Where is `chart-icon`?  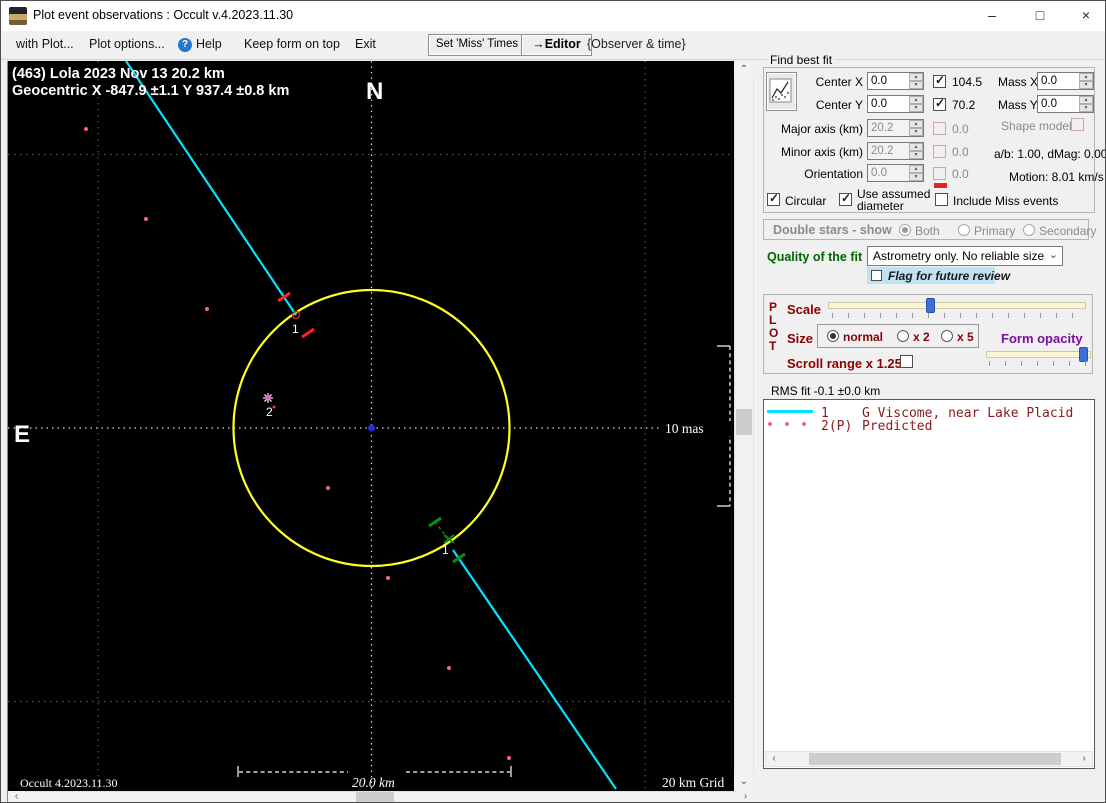
chart-icon is located at coordinates (780, 90).